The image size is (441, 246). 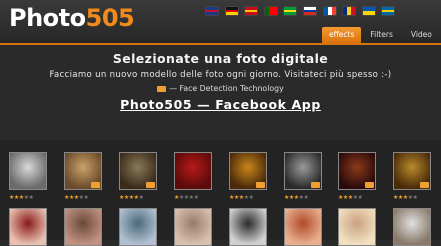 I want to click on nav-tab-1: Filters, so click(x=381, y=35).